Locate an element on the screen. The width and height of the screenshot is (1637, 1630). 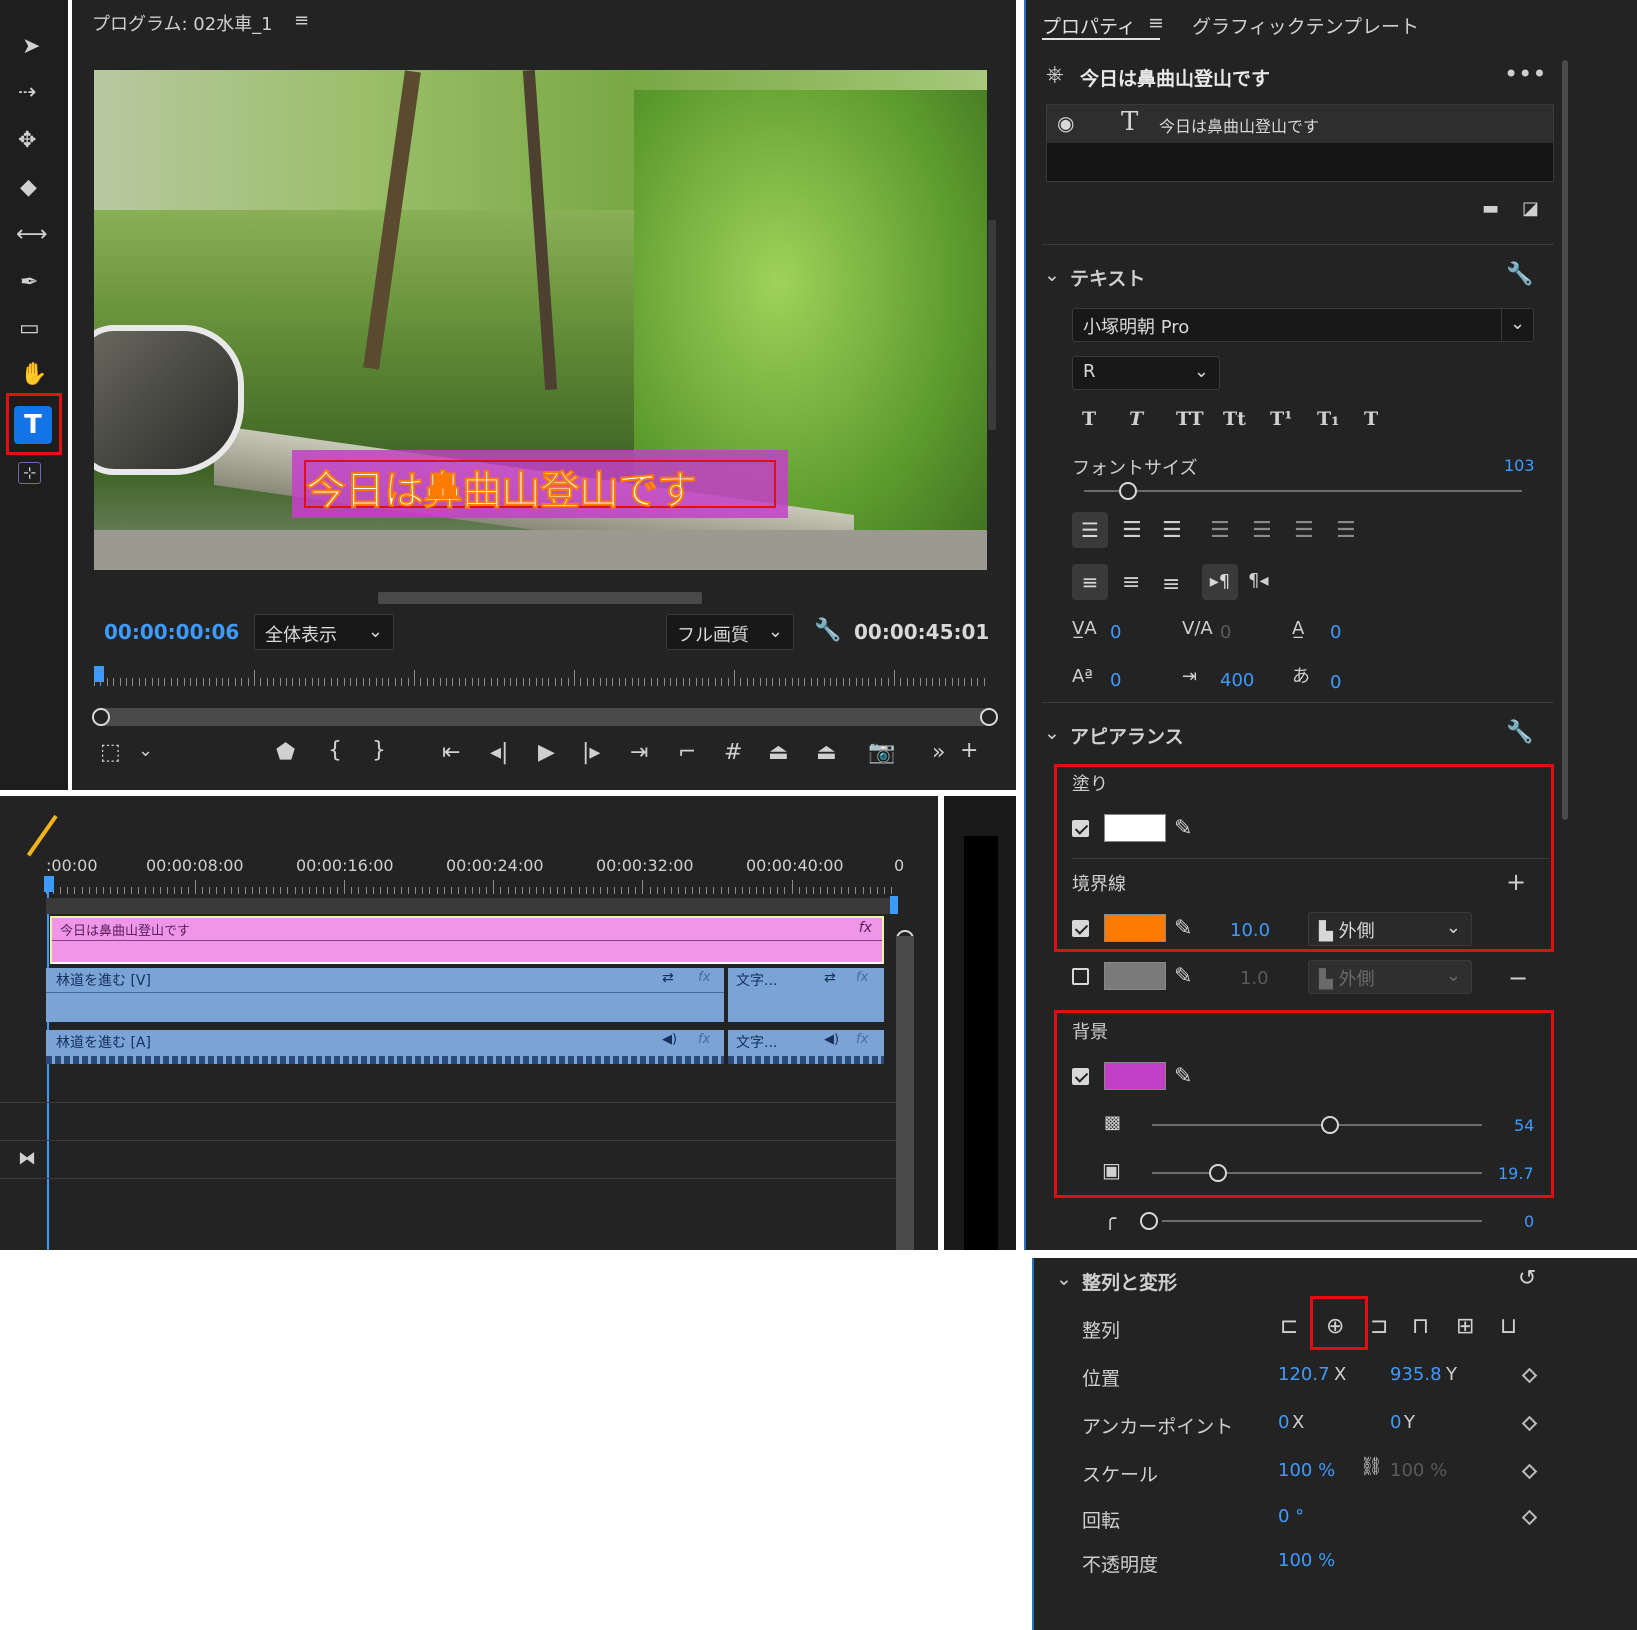
font-family-select: 小塚明朝 Pro ⌄ is located at coordinates (1303, 325).